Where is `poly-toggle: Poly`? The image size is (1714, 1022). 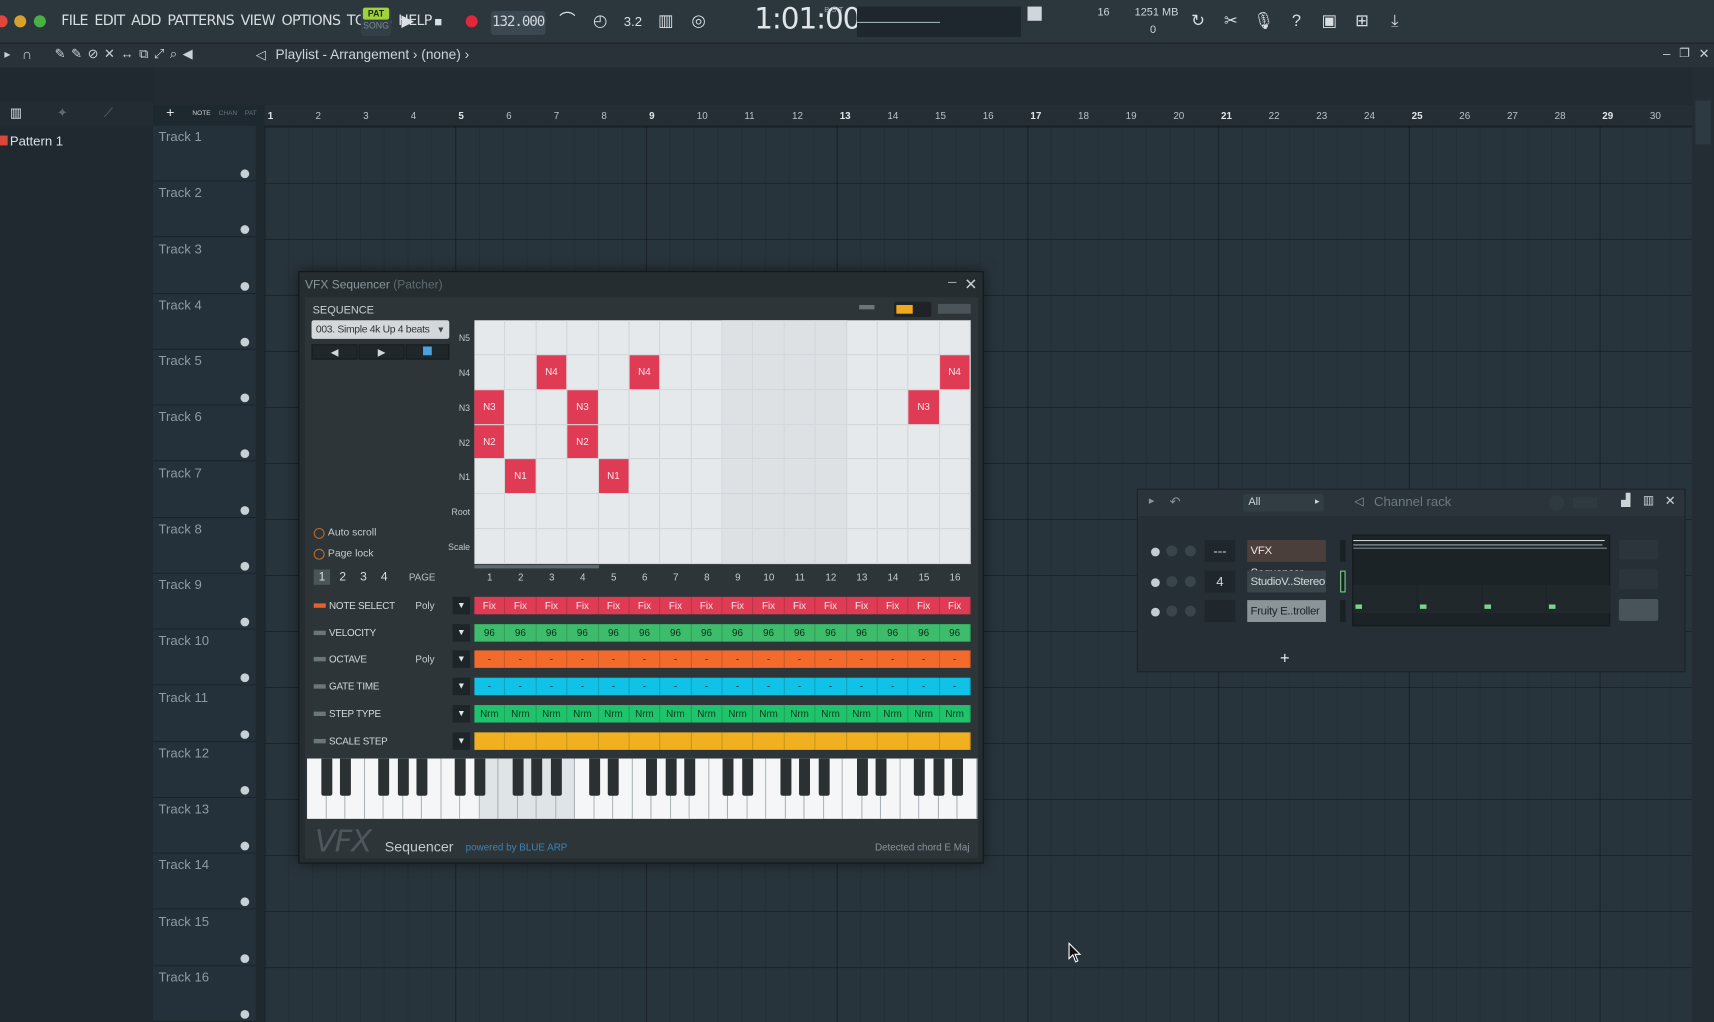
poly-toggle: Poly is located at coordinates (424, 659).